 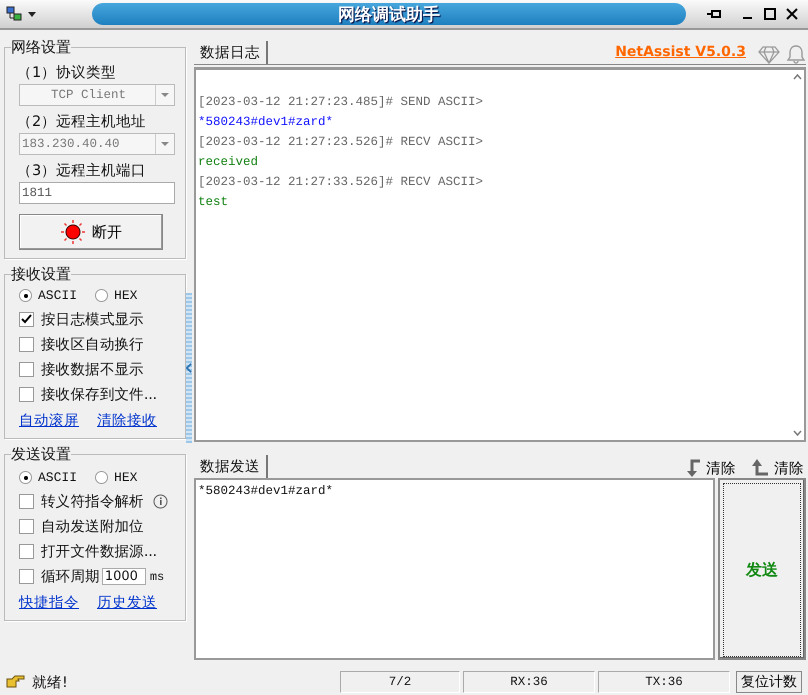 What do you see at coordinates (50, 683) in the screenshot?
I see `status-message: 就绪!` at bounding box center [50, 683].